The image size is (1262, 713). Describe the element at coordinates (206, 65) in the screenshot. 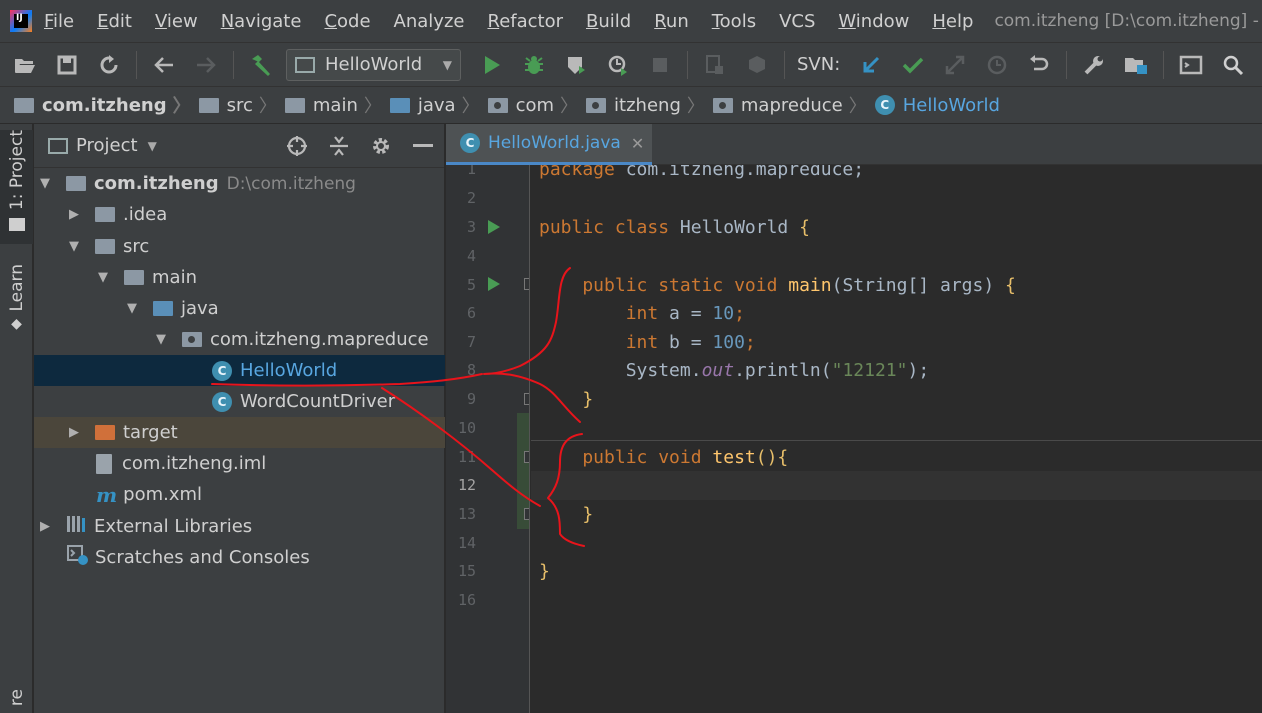

I see `forward-icon` at that location.